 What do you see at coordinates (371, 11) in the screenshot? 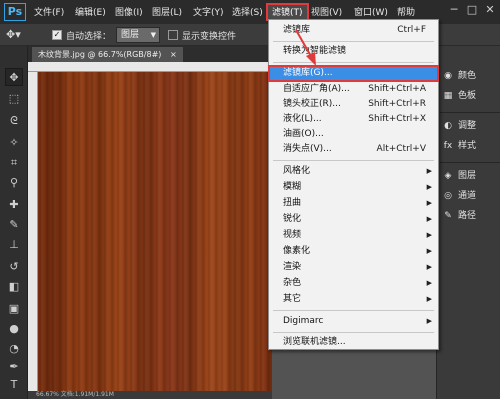
I see `menu-window: 窗口(W)` at bounding box center [371, 11].